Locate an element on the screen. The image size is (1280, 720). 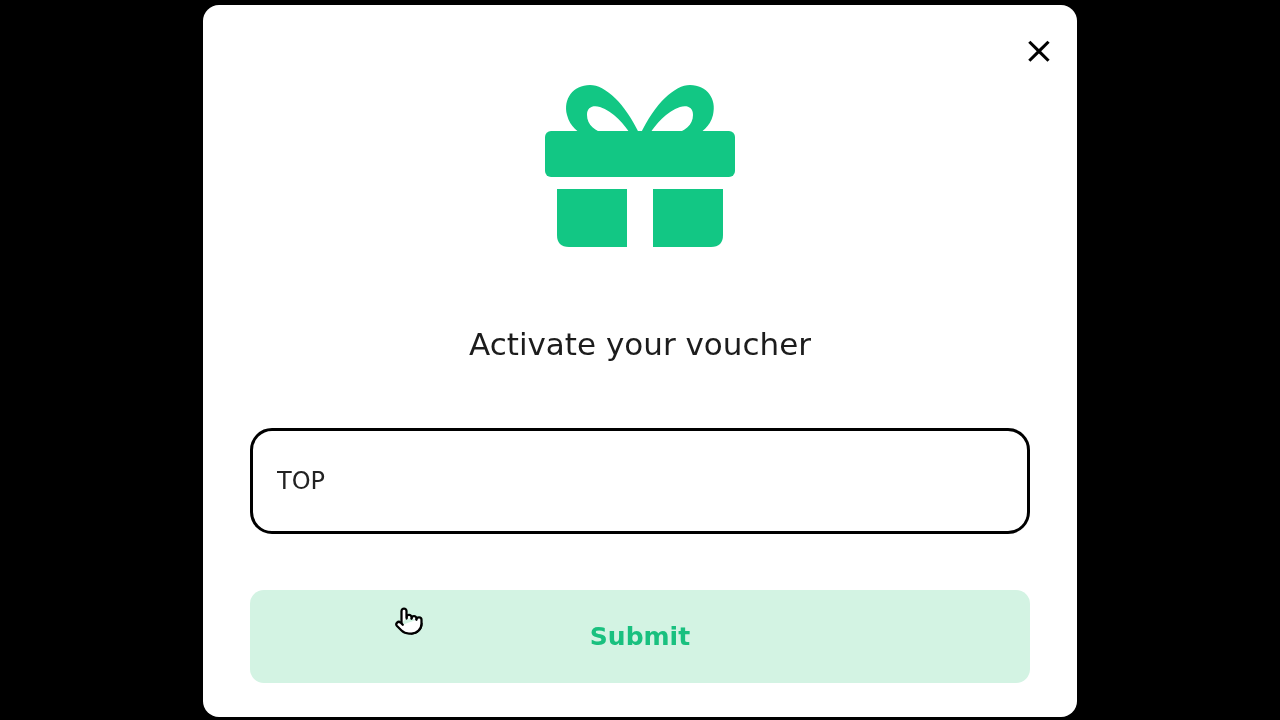
close-button: × is located at coordinates (1037, 49).